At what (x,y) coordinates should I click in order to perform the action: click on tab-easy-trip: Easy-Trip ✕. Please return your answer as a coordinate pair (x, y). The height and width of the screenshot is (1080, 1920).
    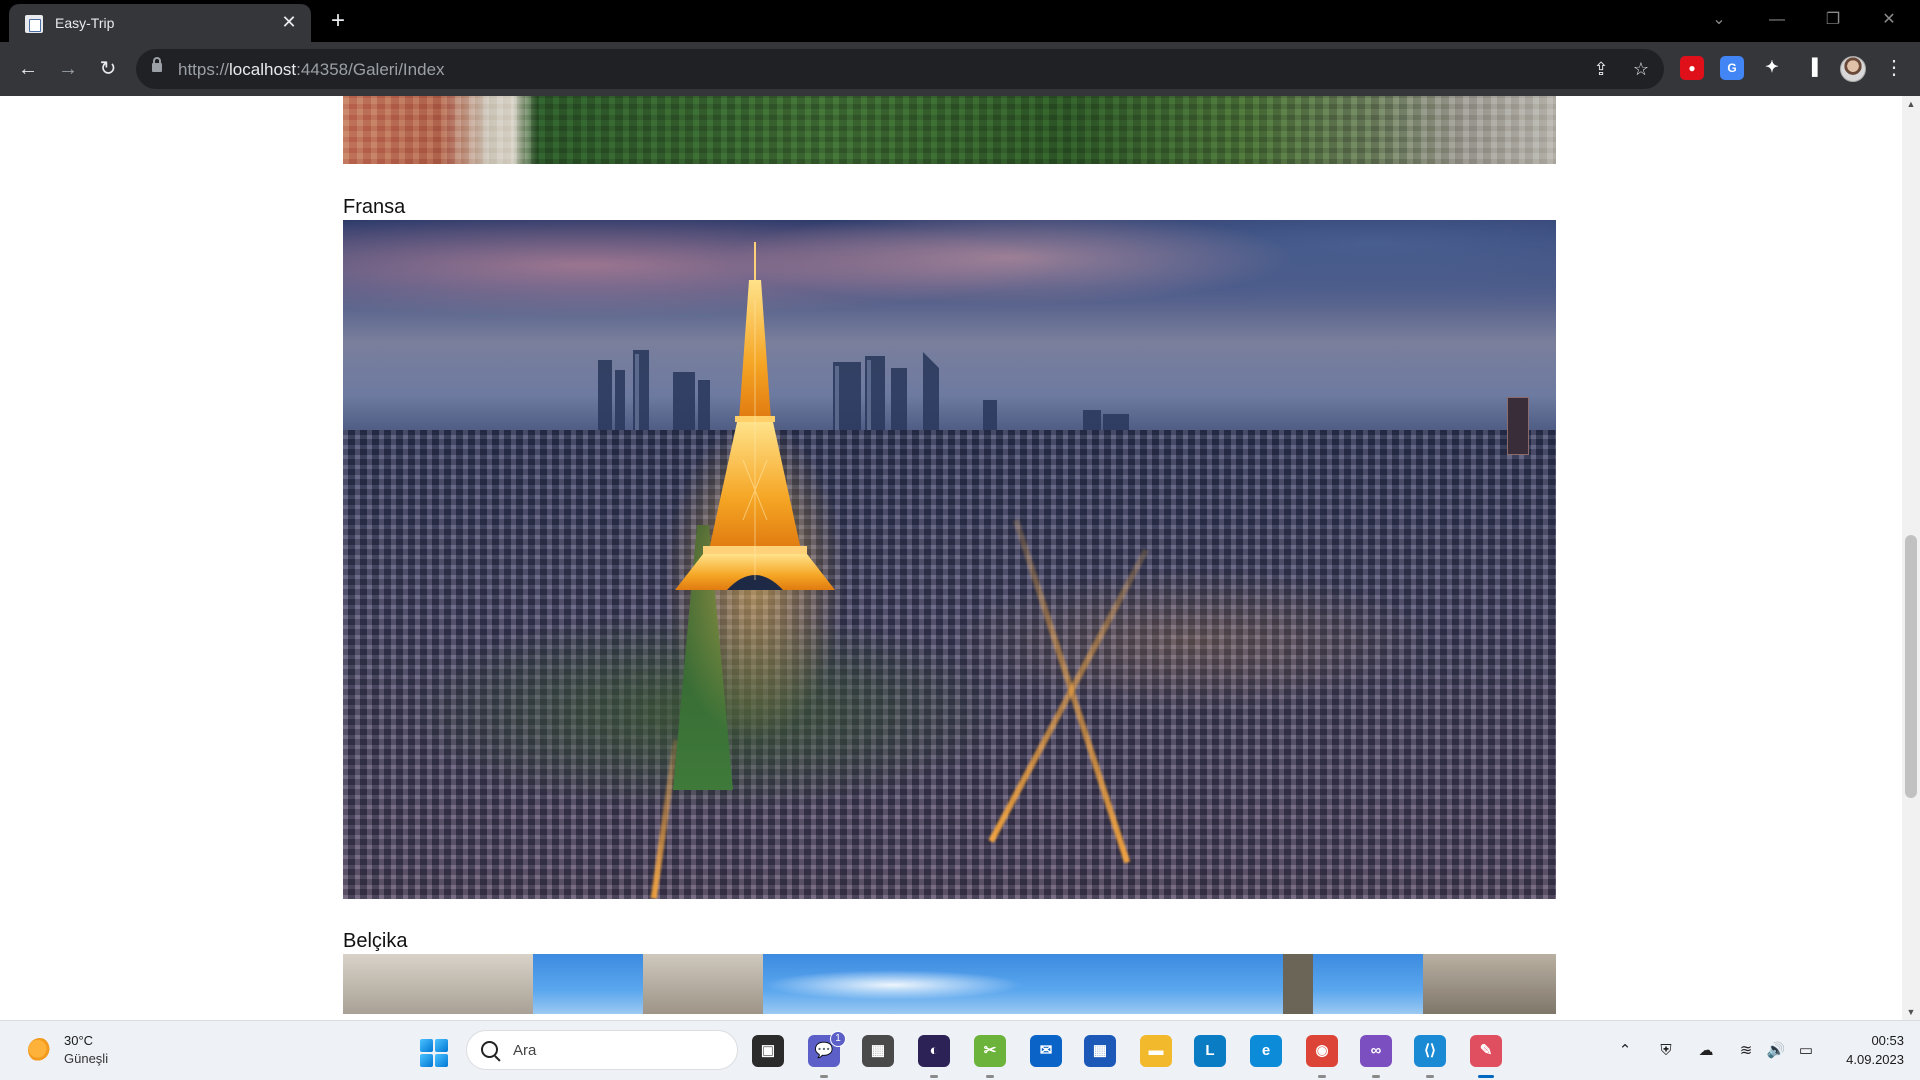
    Looking at the image, I should click on (160, 23).